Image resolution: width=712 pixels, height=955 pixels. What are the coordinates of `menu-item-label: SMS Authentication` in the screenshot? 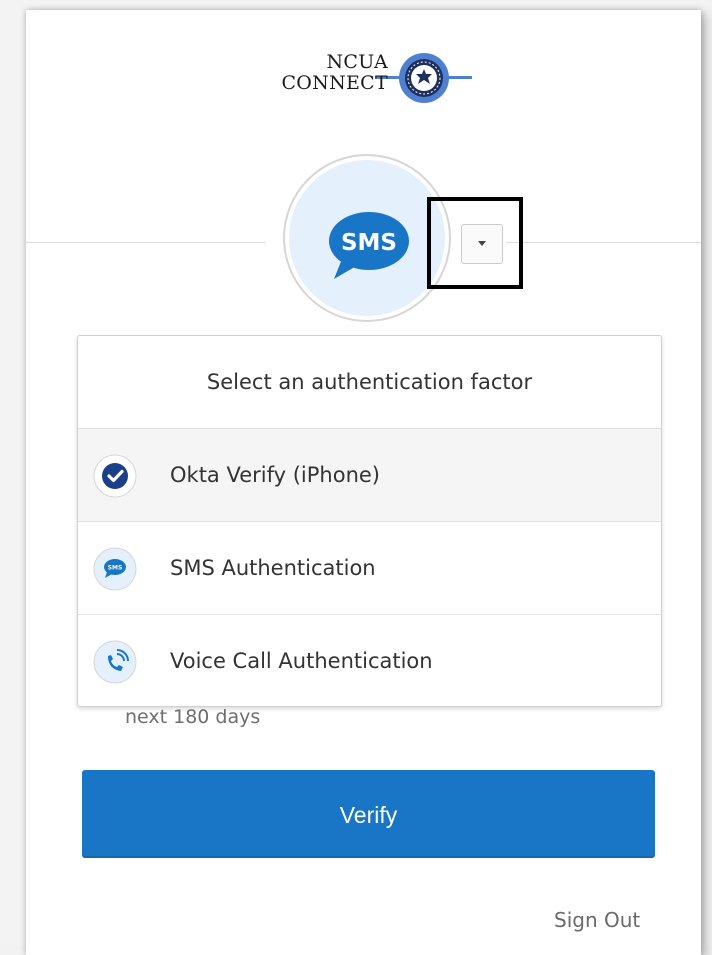 It's located at (273, 568).